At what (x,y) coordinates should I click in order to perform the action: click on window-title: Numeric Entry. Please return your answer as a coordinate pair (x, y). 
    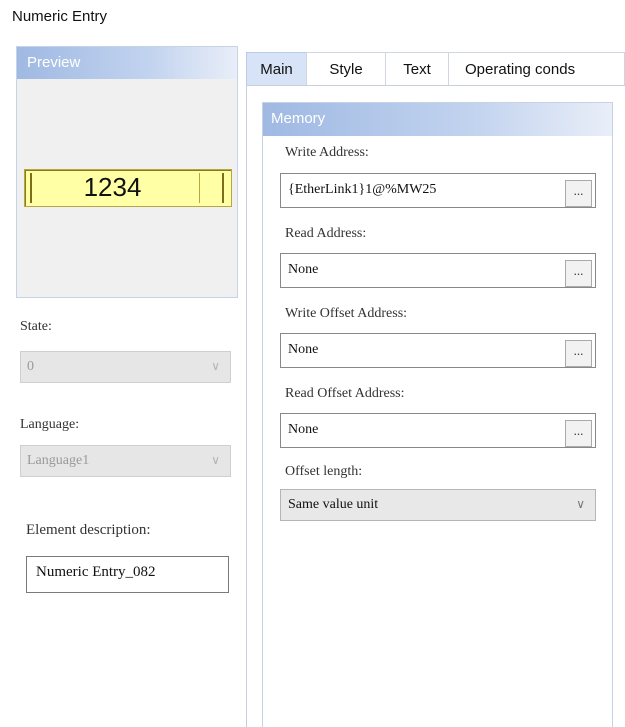
    Looking at the image, I should click on (60, 16).